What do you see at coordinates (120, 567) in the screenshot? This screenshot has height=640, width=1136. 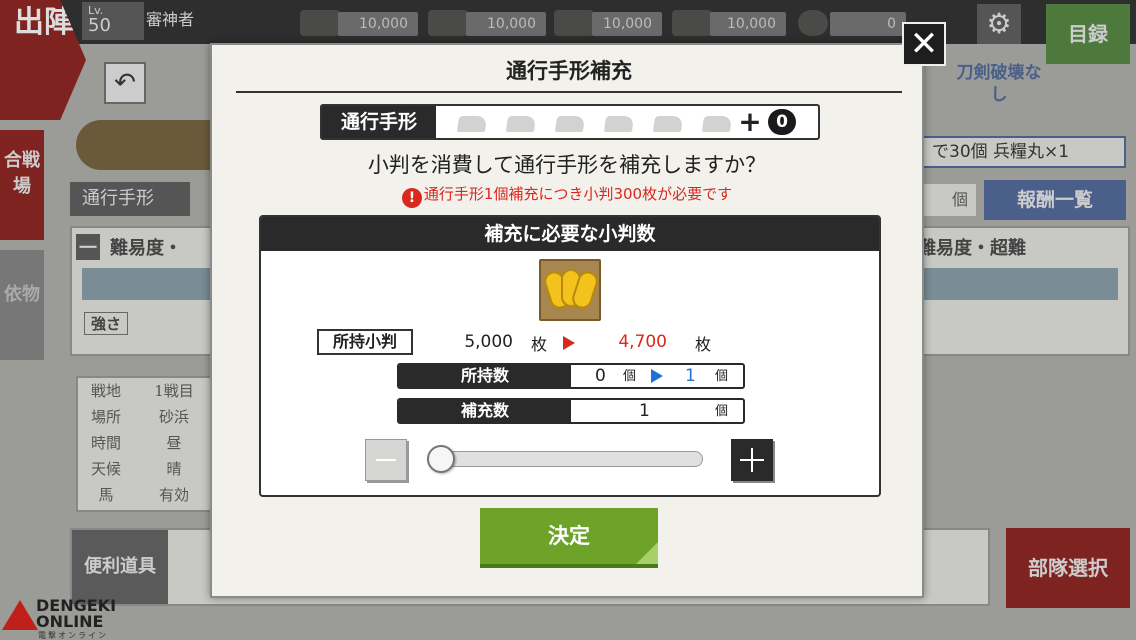 I see `tools-label: 便利道具` at bounding box center [120, 567].